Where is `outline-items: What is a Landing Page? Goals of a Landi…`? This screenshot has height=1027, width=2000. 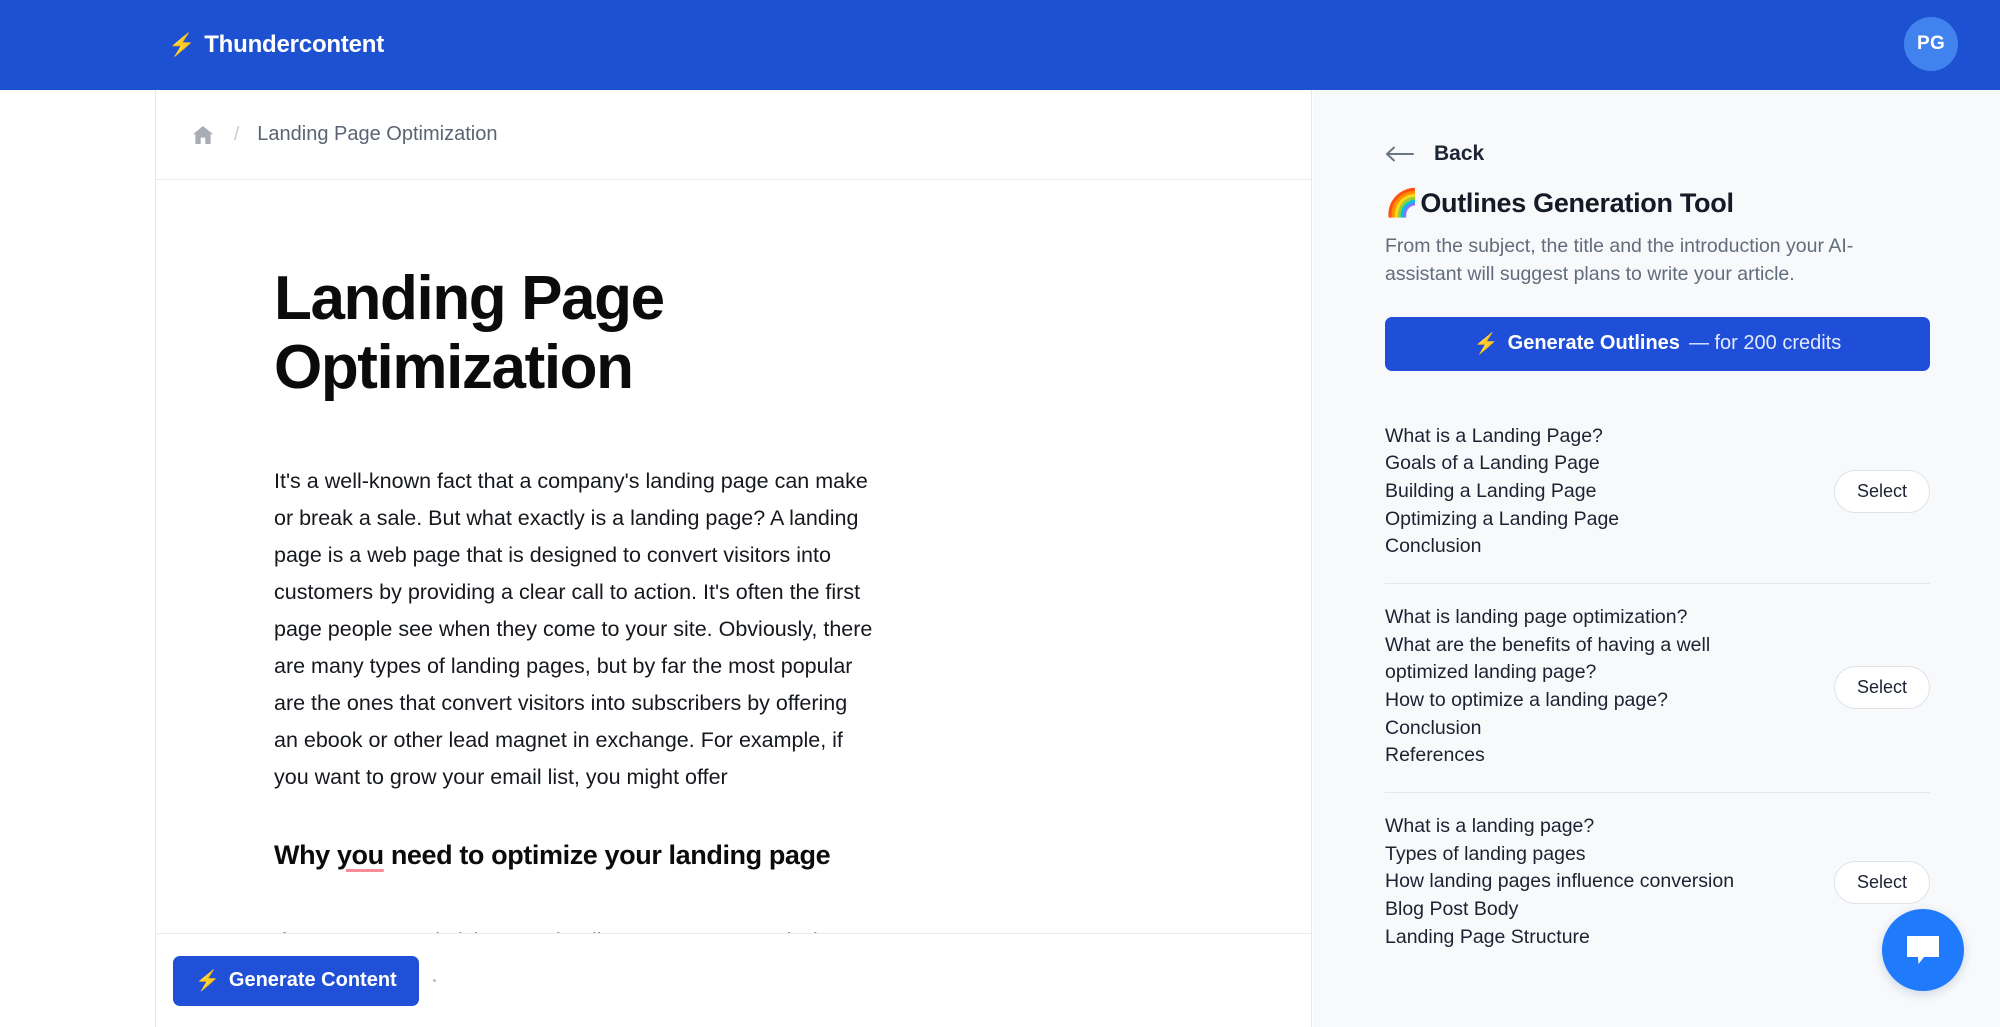
outline-items: What is a Landing Page? Goals of a Landi… is located at coordinates (1502, 492).